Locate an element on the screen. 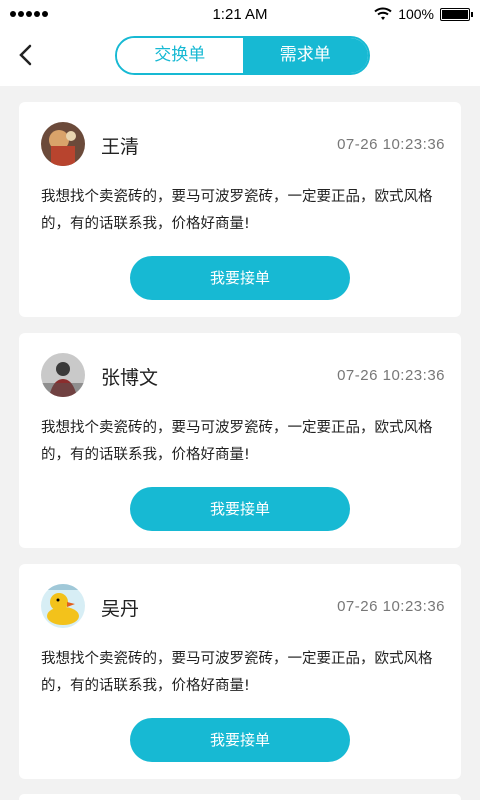 This screenshot has width=480, height=800. segment-control: 交换单 需求单 is located at coordinates (242, 55).